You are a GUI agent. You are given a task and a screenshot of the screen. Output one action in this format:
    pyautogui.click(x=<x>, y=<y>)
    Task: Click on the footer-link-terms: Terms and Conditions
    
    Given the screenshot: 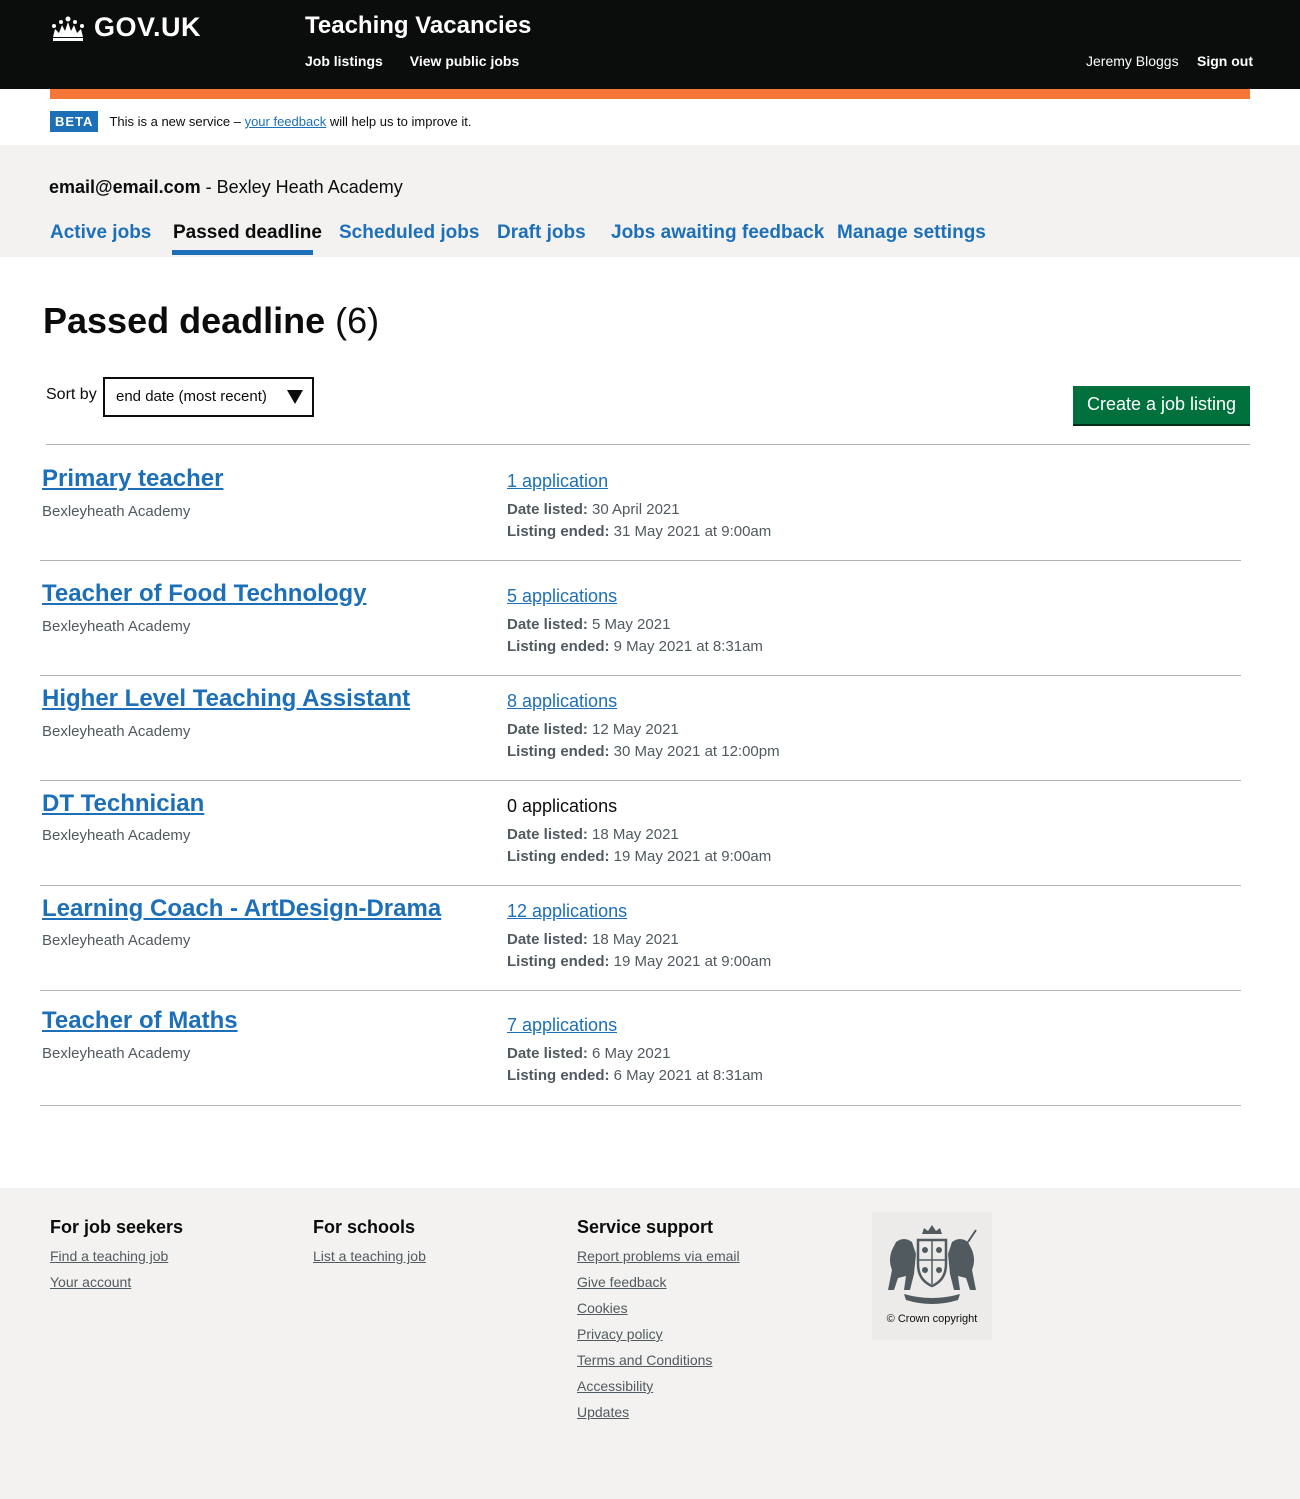 What is the action you would take?
    pyautogui.click(x=658, y=1360)
    